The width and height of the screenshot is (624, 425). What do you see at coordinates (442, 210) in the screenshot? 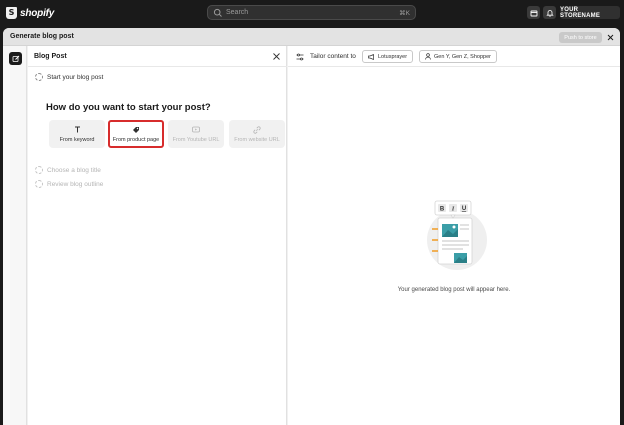
I see `svg-text: B` at bounding box center [442, 210].